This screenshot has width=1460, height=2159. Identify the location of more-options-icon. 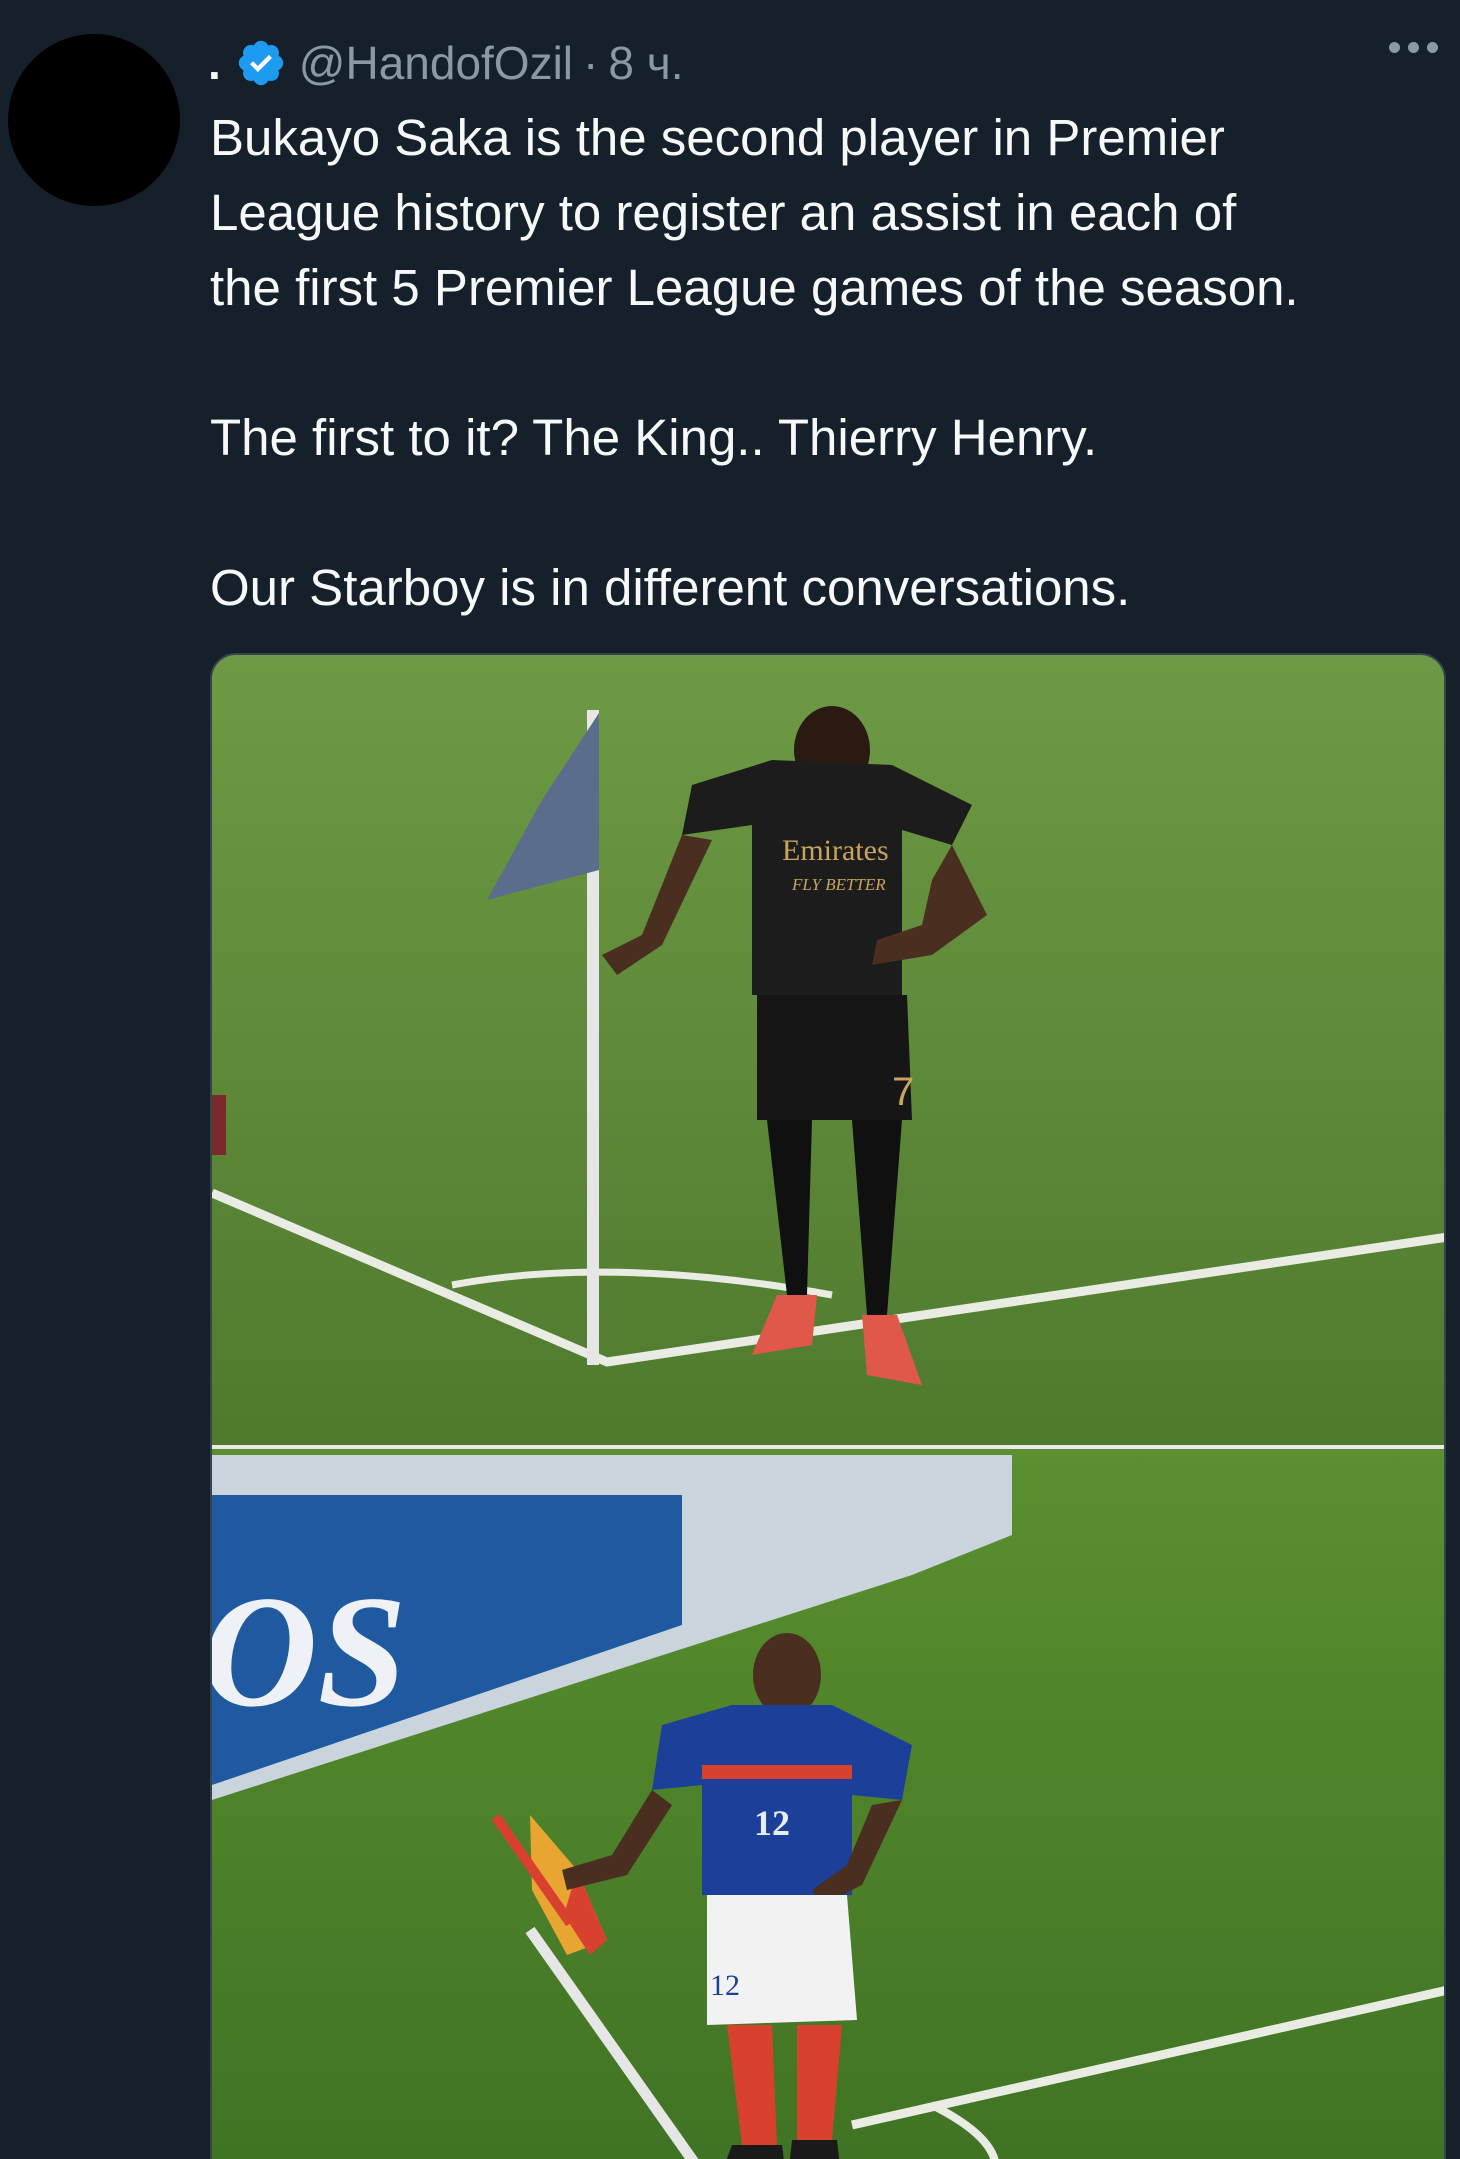
(1413, 47).